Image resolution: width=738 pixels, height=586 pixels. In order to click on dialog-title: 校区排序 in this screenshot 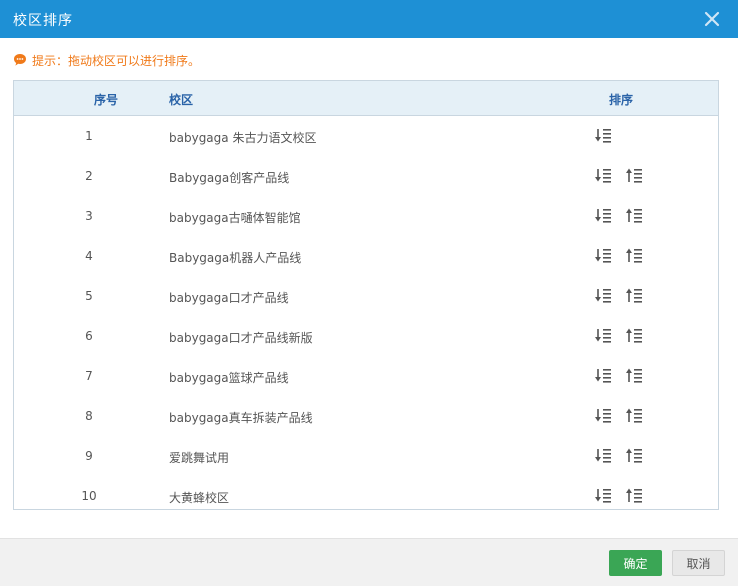, I will do `click(43, 21)`.